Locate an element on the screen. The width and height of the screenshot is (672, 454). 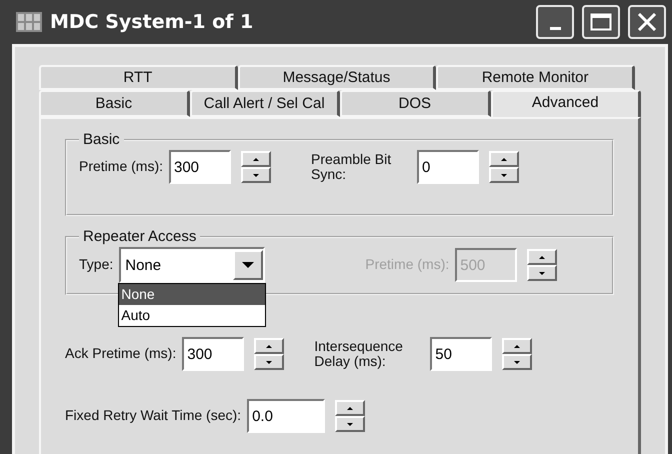
group-title: Repeater Access is located at coordinates (140, 236).